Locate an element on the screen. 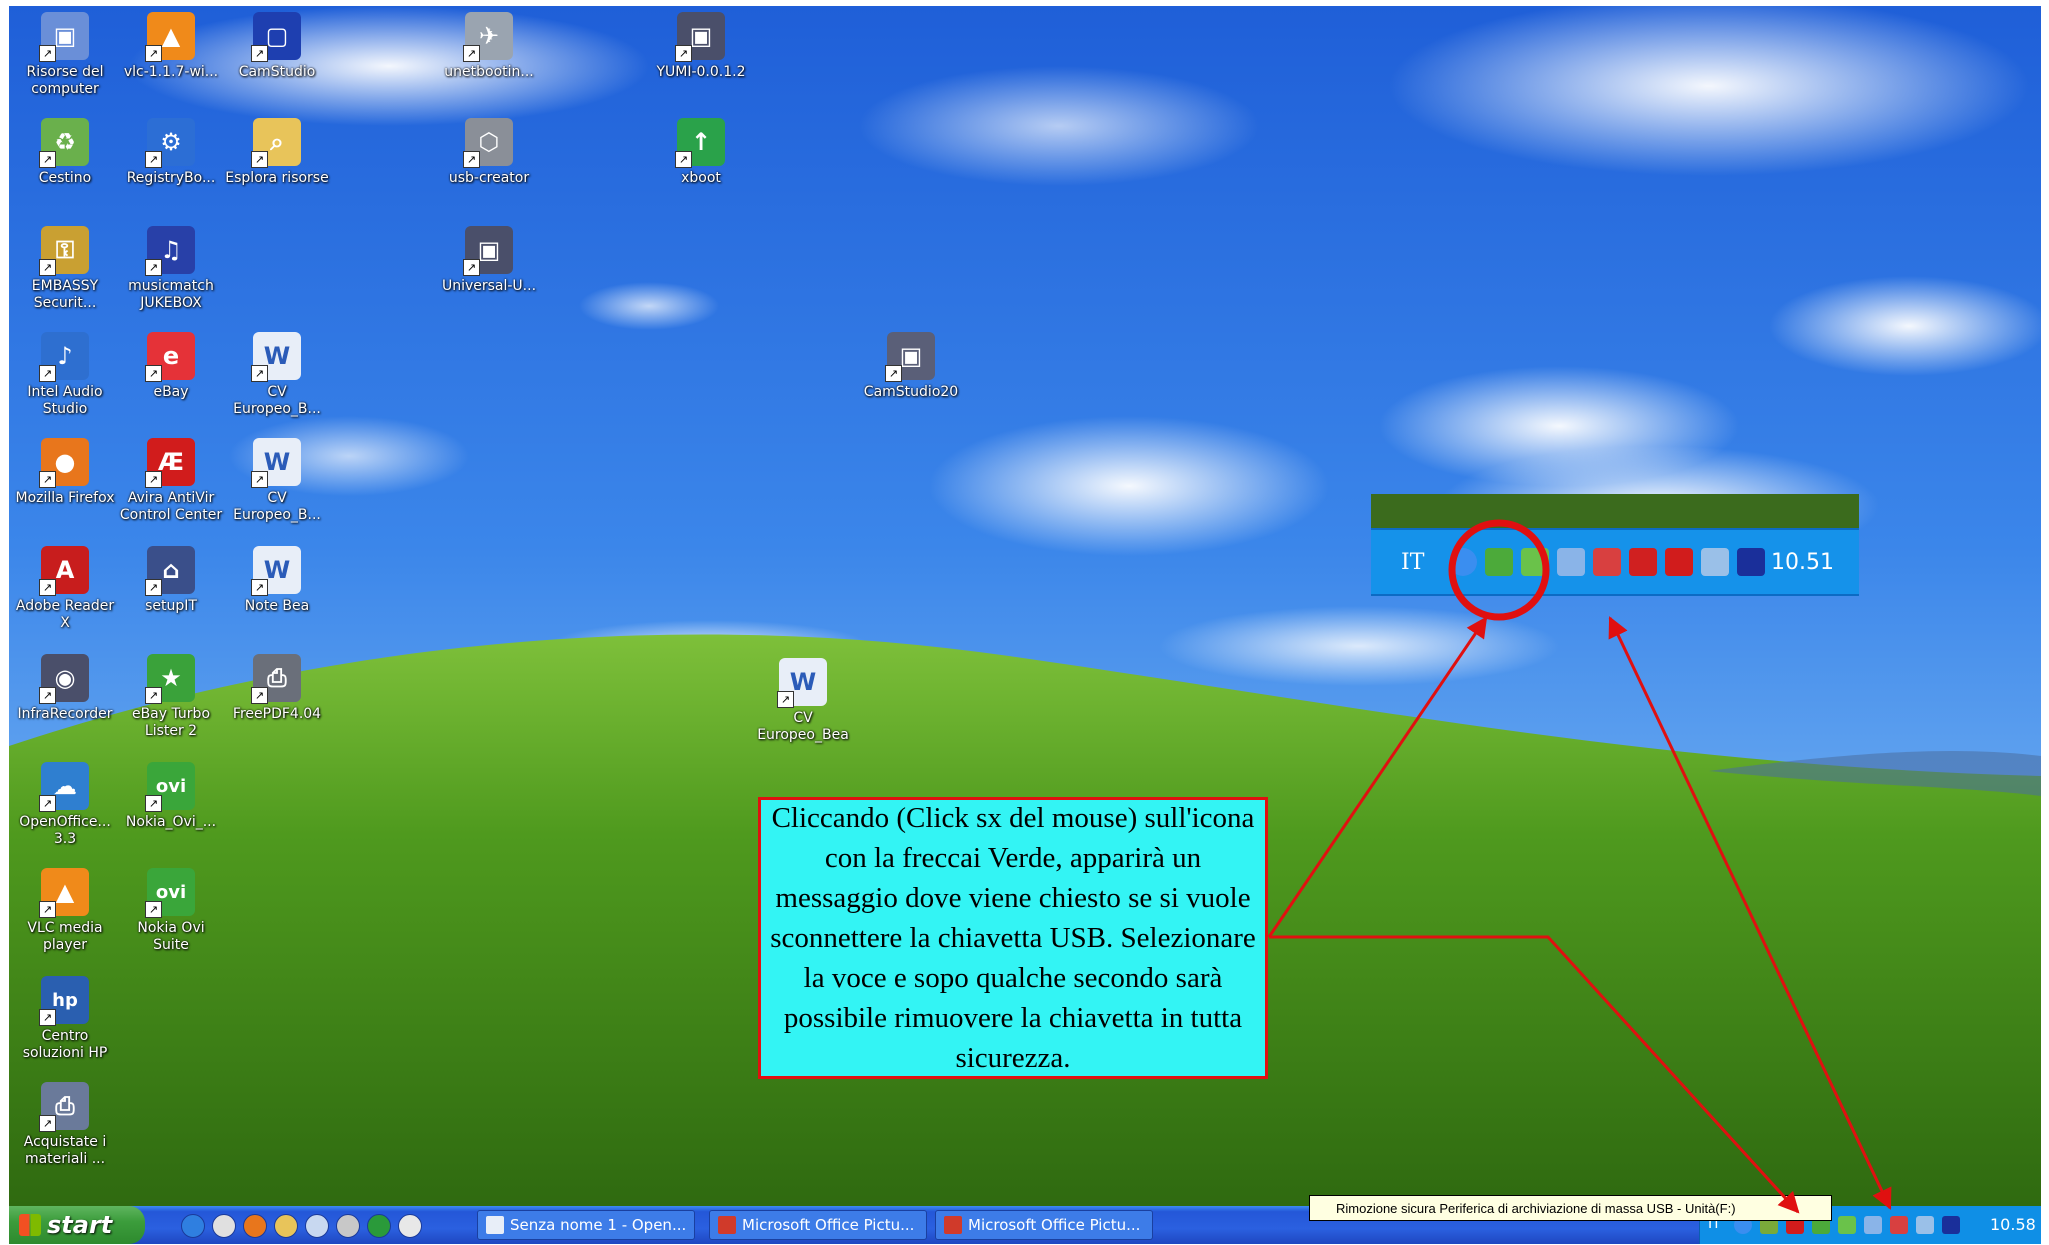  speaker-icon: ♪ is located at coordinates (64, 357).